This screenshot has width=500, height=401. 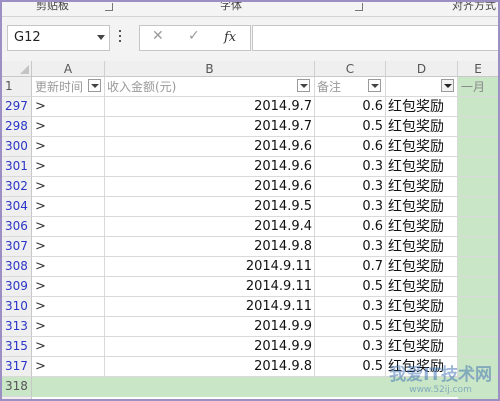 What do you see at coordinates (17, 387) in the screenshot?
I see `row-number: 318` at bounding box center [17, 387].